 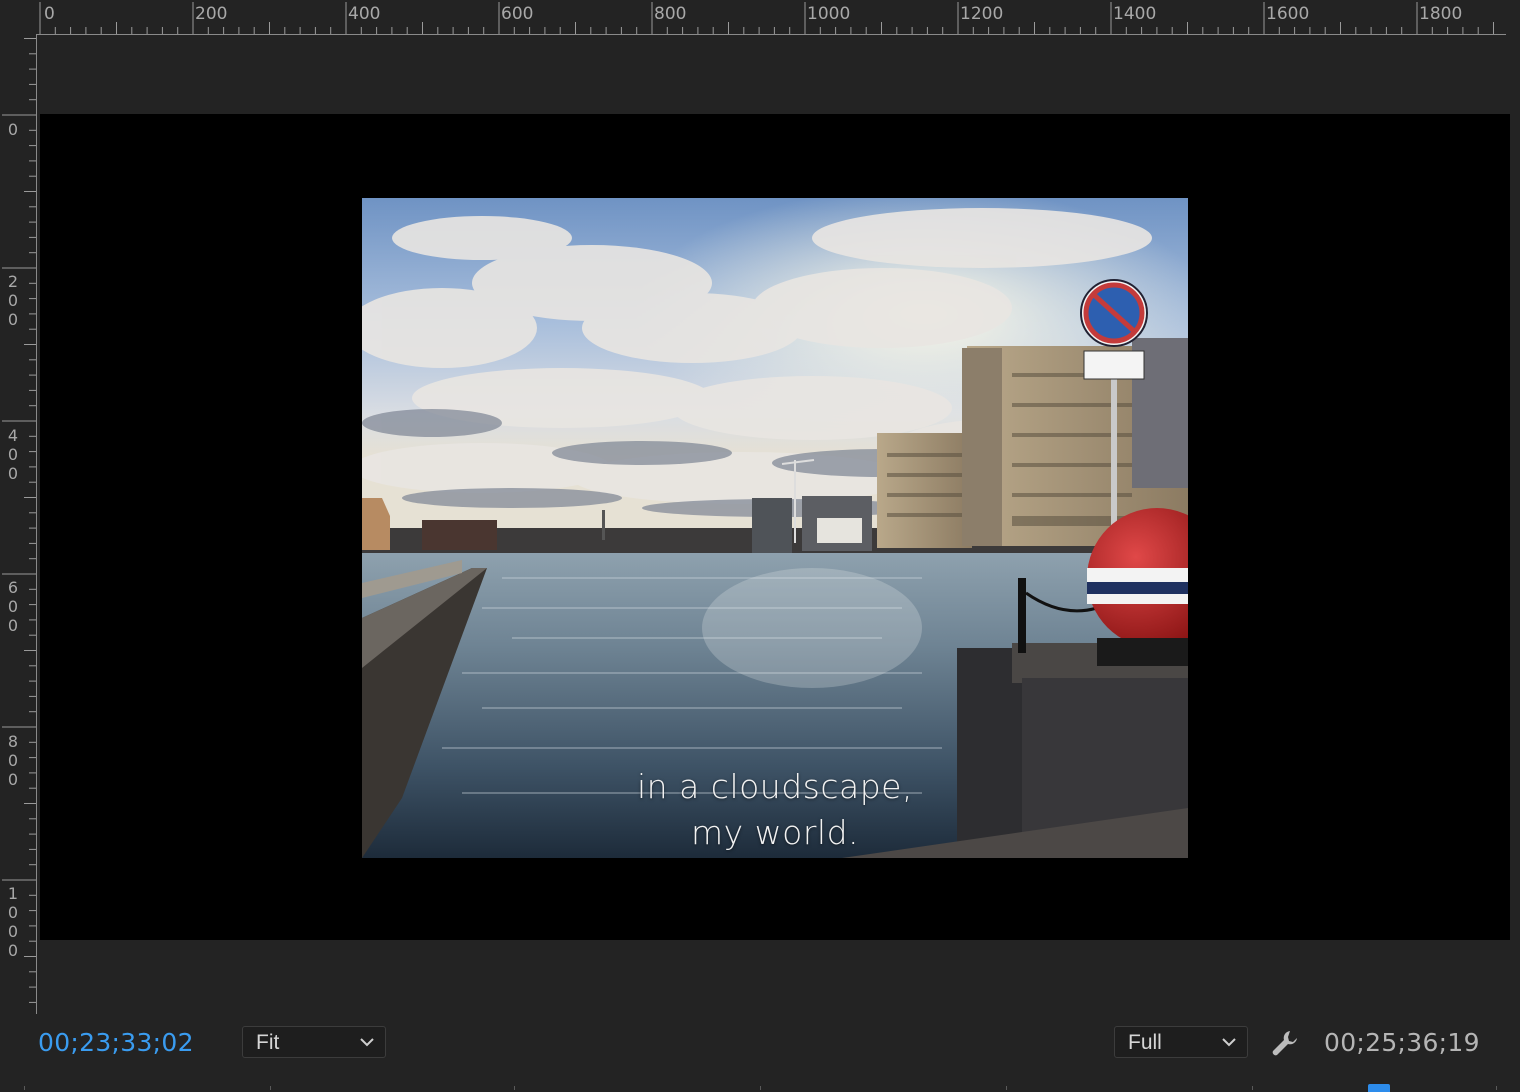 I want to click on ruler-v-label: 0, so click(x=13, y=129).